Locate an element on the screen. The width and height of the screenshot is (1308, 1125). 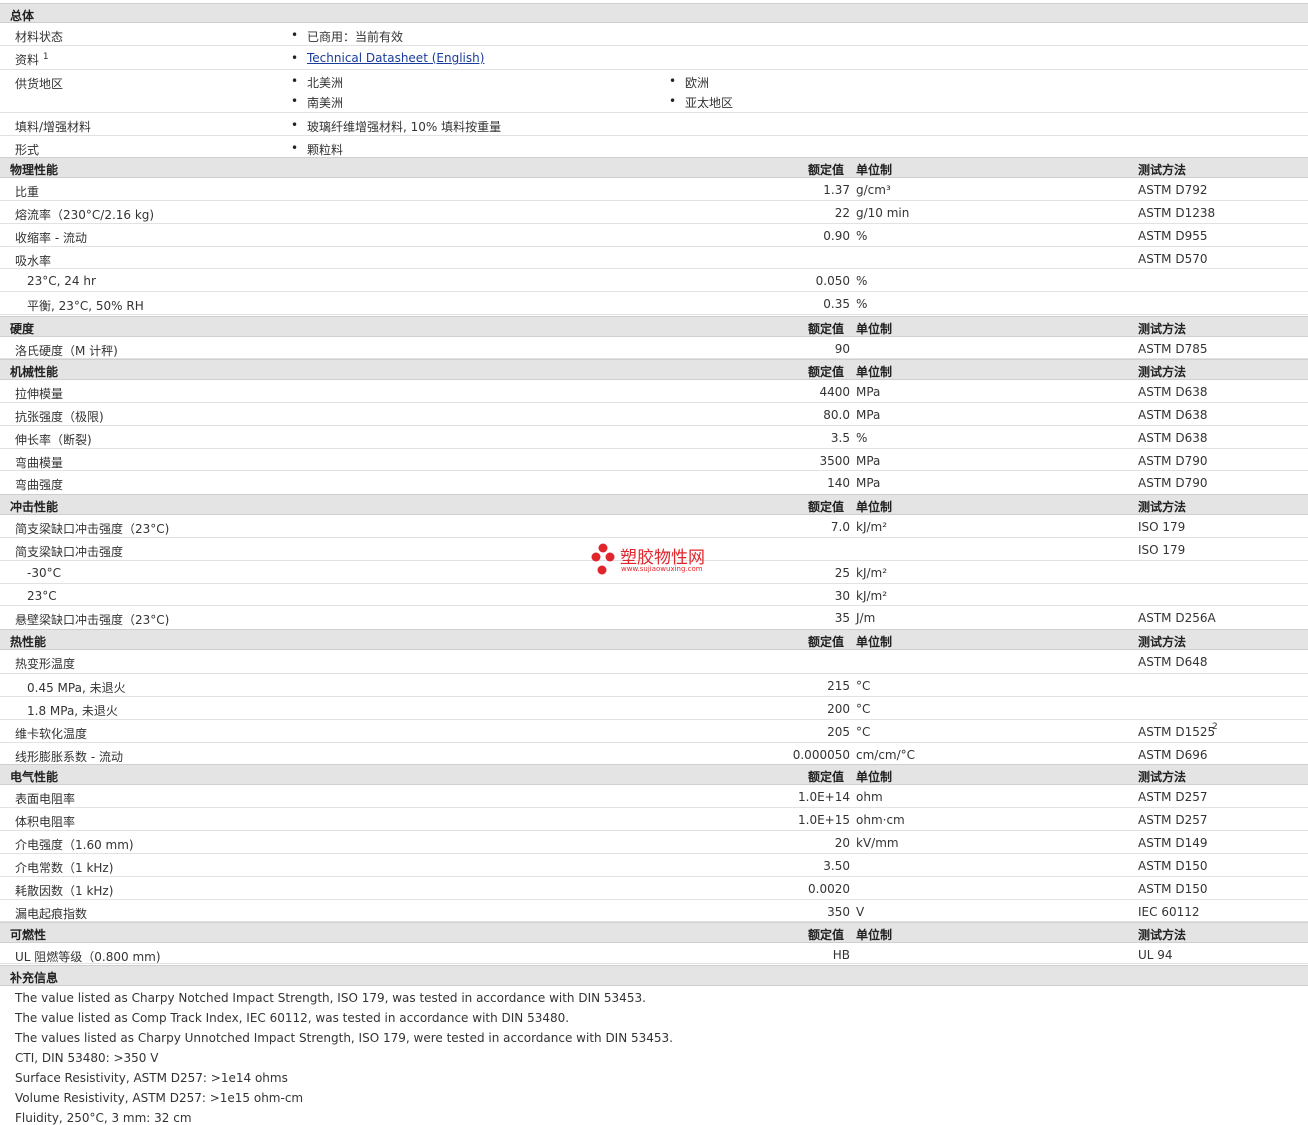
form-value: 颗粒料 is located at coordinates (317, 149).